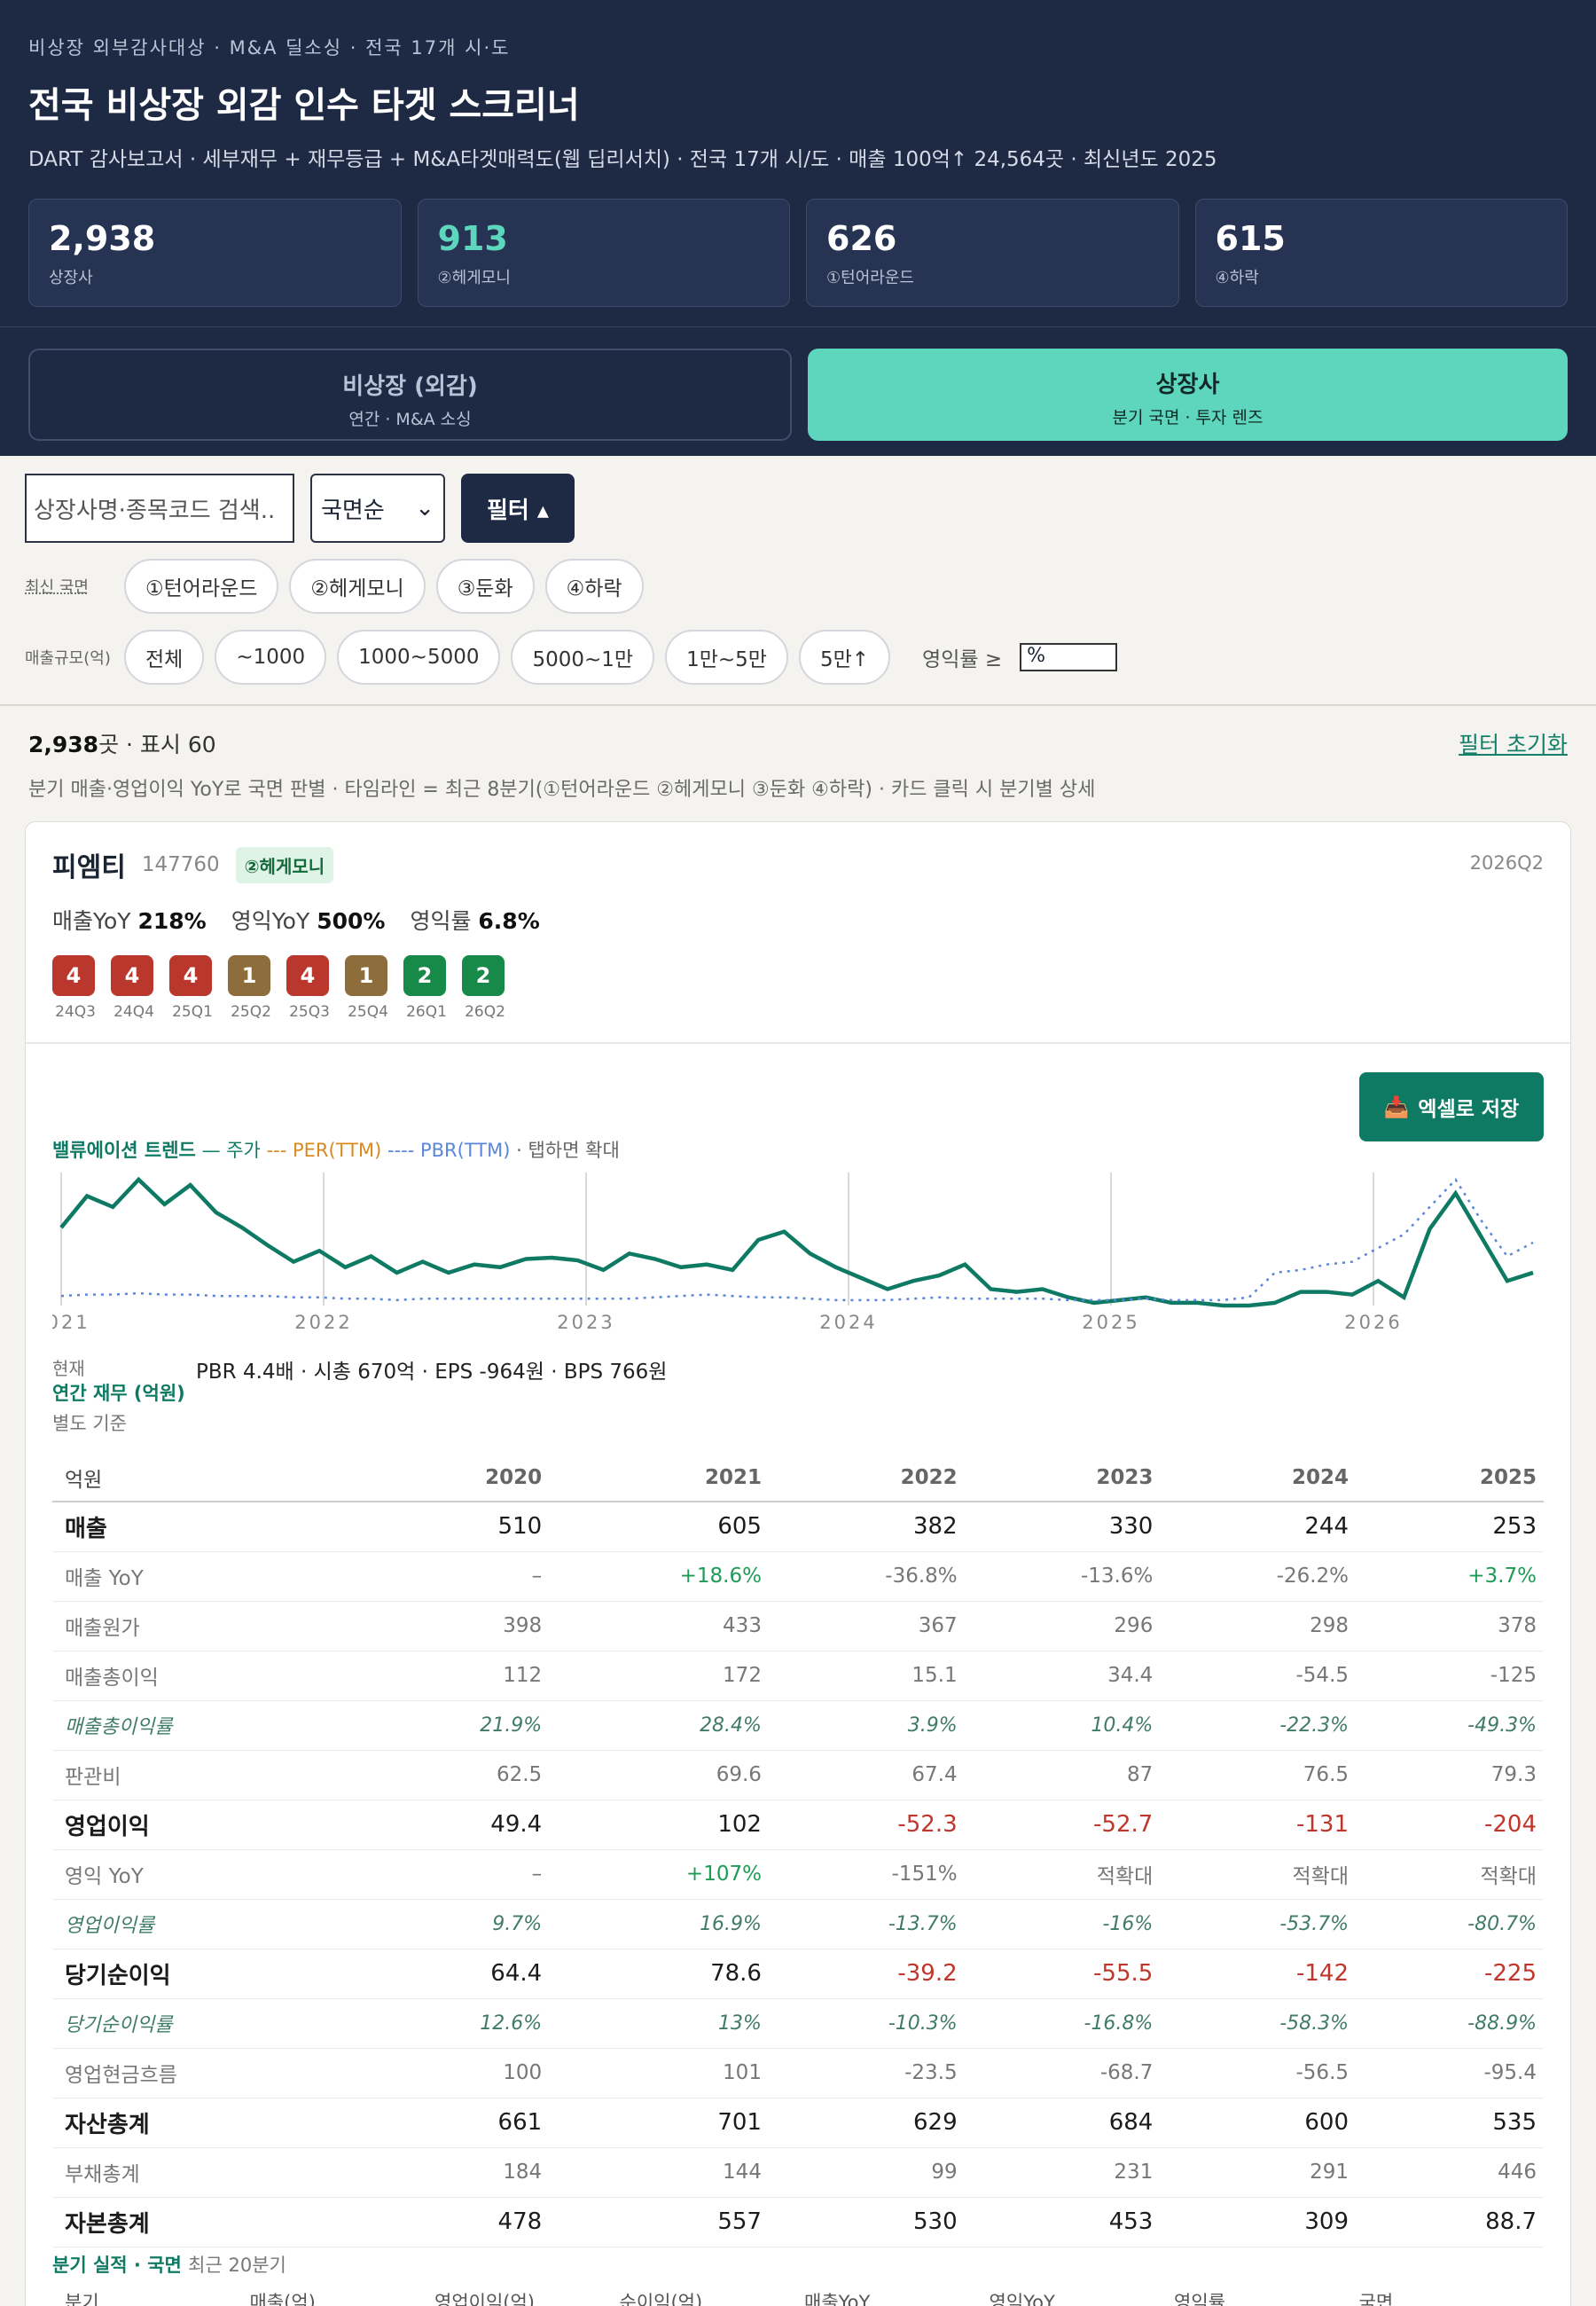 Image resolution: width=1596 pixels, height=2306 pixels. I want to click on table-cell: -13.6%, so click(1062, 1576).